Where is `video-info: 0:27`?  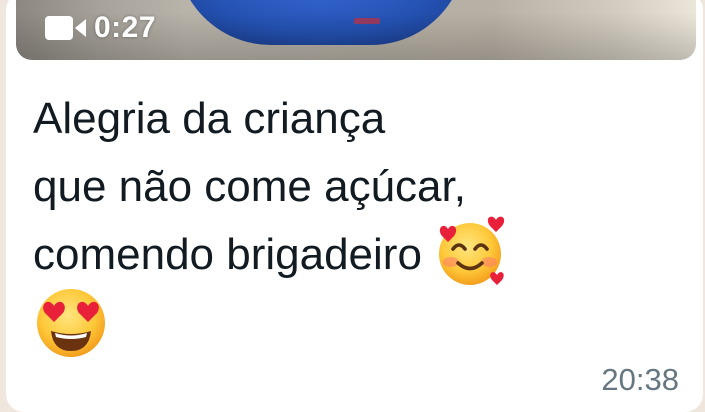 video-info: 0:27 is located at coordinates (100, 27).